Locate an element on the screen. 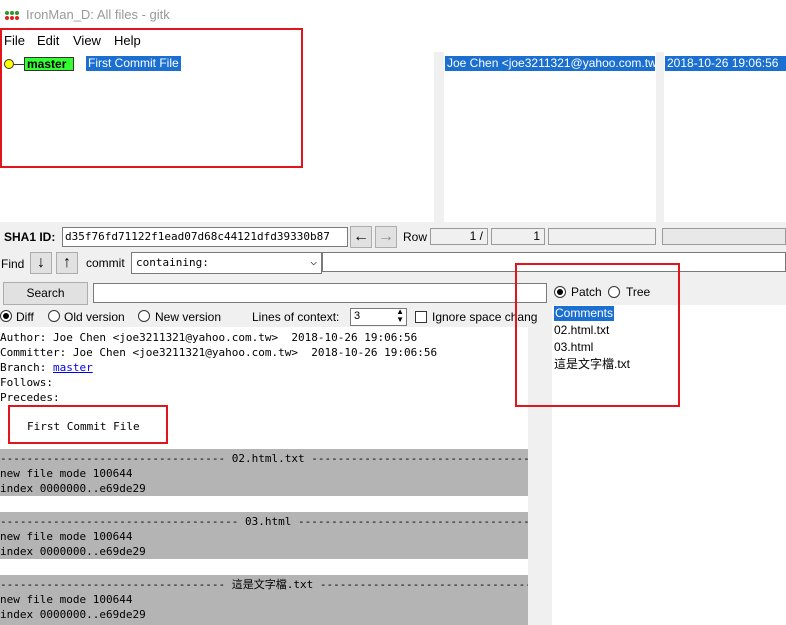 This screenshot has height=625, width=786. row-label: Row is located at coordinates (415, 237).